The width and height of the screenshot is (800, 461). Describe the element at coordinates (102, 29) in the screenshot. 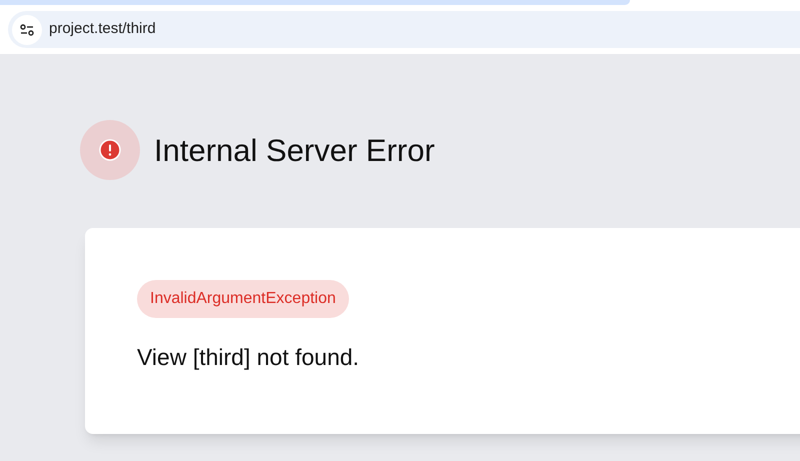

I see `url-text: project.test/third` at that location.